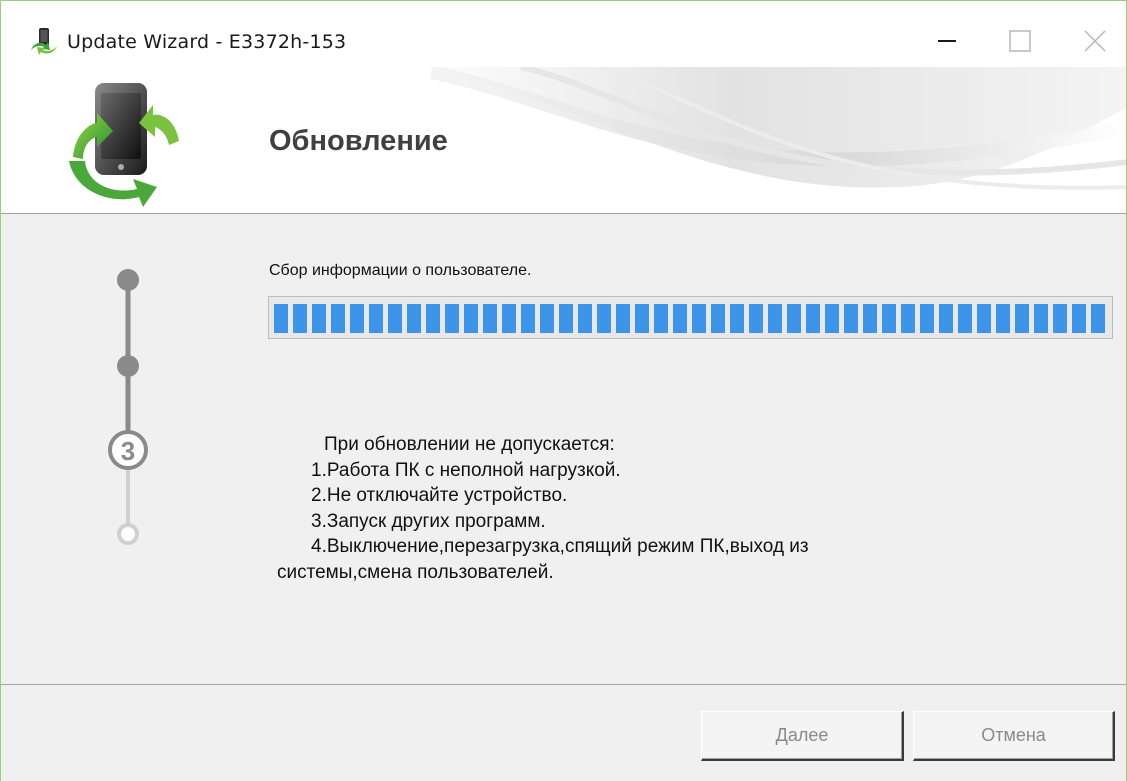 The height and width of the screenshot is (781, 1127). What do you see at coordinates (1016, 41) in the screenshot?
I see `maximize-icon` at bounding box center [1016, 41].